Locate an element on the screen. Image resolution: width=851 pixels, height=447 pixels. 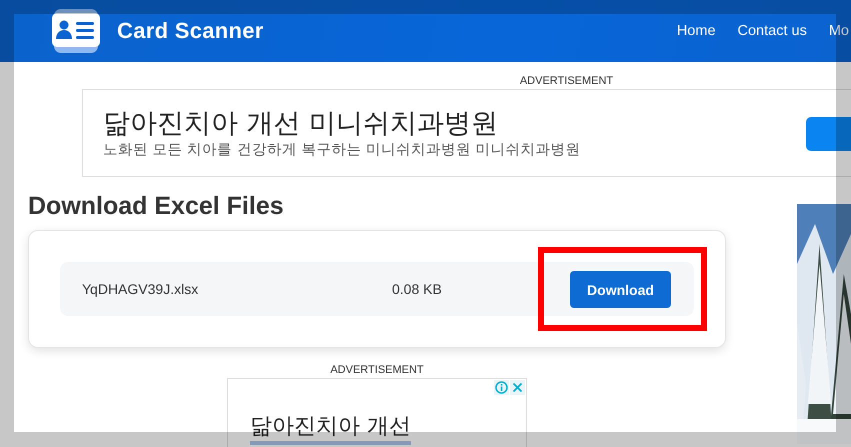
id-card-icon is located at coordinates (76, 31).